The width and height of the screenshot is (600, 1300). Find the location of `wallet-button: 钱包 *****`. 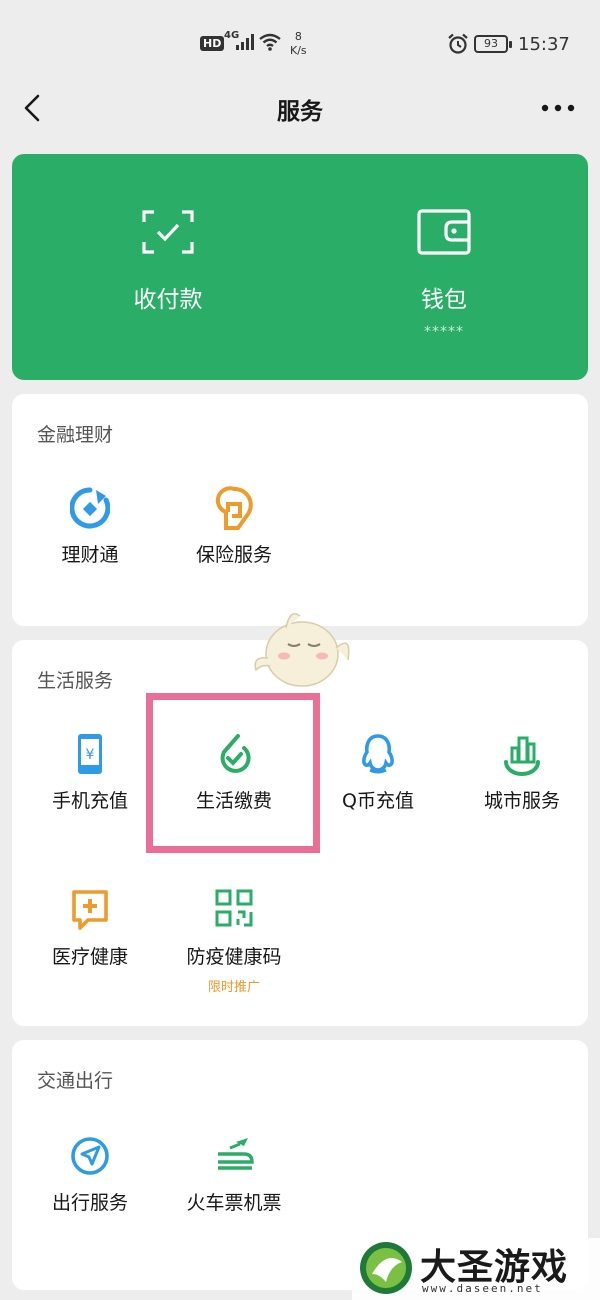

wallet-button: 钱包 ***** is located at coordinates (444, 267).